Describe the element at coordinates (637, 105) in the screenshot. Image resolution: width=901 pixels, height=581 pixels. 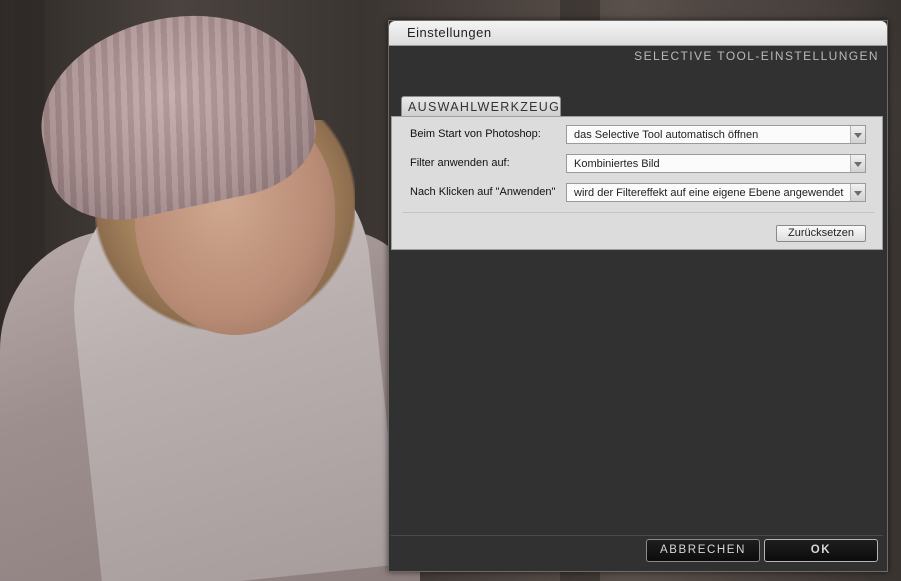
I see `tab-bar: AUSWAHLWERKZEUG` at that location.